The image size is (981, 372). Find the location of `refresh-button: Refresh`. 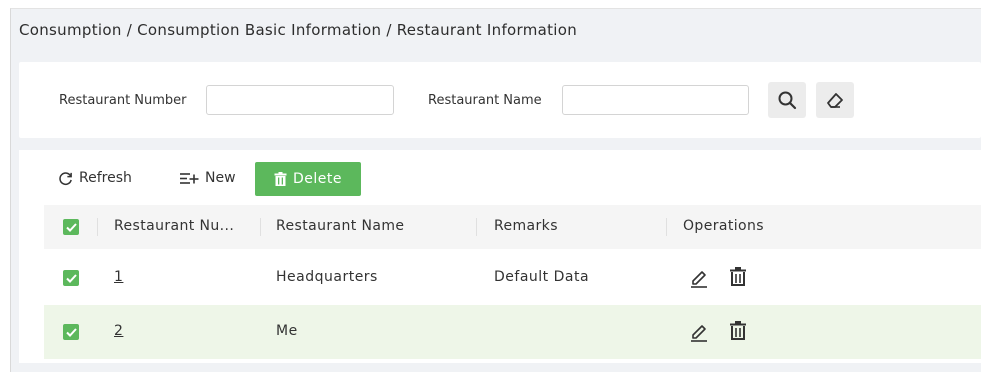

refresh-button: Refresh is located at coordinates (95, 178).